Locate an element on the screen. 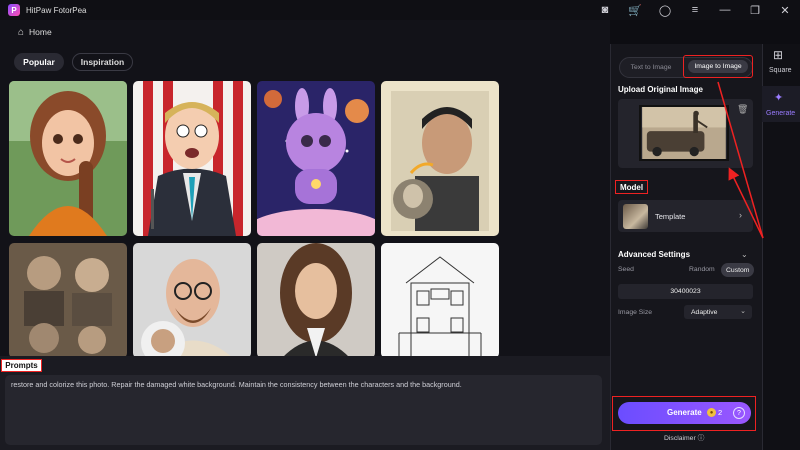 This screenshot has height=450, width=800. home-icon: ⌂ is located at coordinates (21, 32).